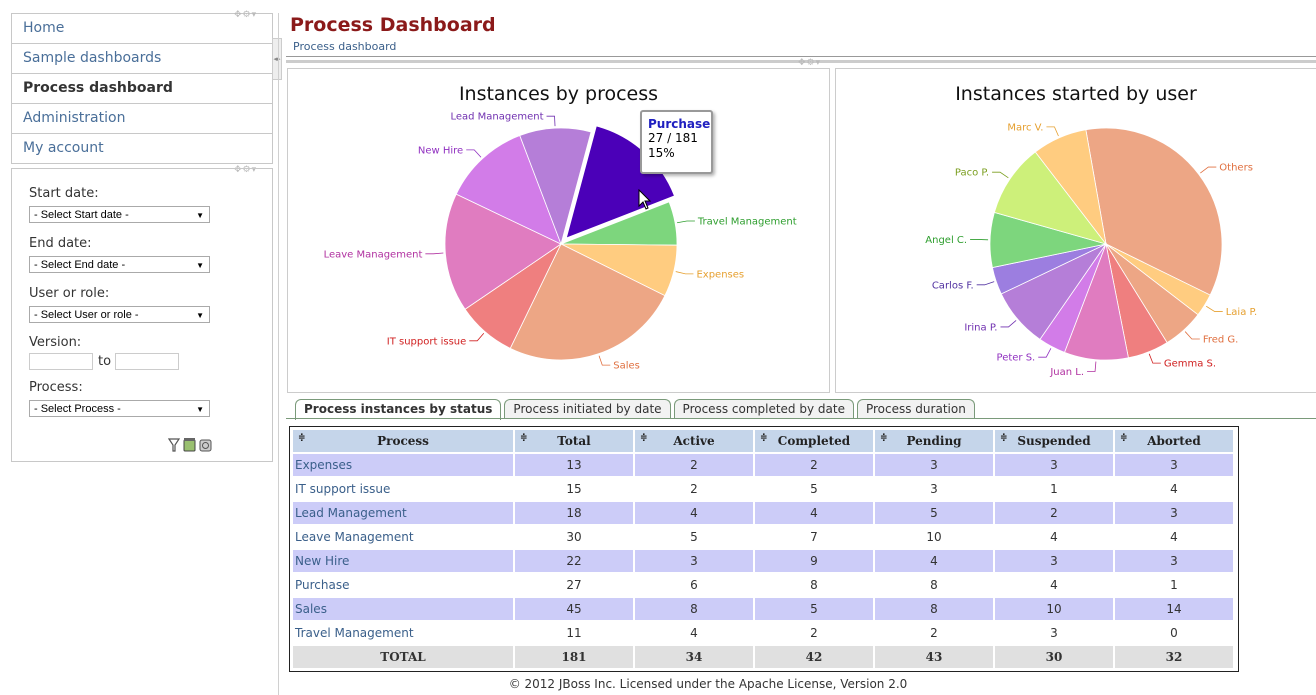 This screenshot has height=695, width=1316. I want to click on nav-item-sample-dashboards: Sample dashboards, so click(142, 58).